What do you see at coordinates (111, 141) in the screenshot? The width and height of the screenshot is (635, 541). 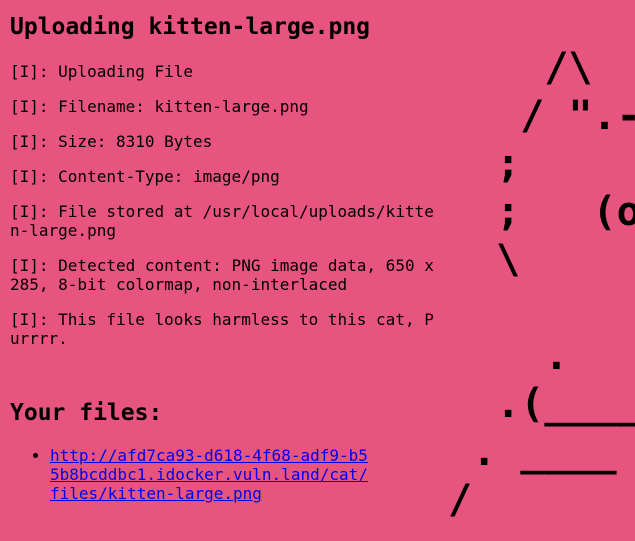 I see `log-line-size: [I]: Size: 8310 Bytes` at bounding box center [111, 141].